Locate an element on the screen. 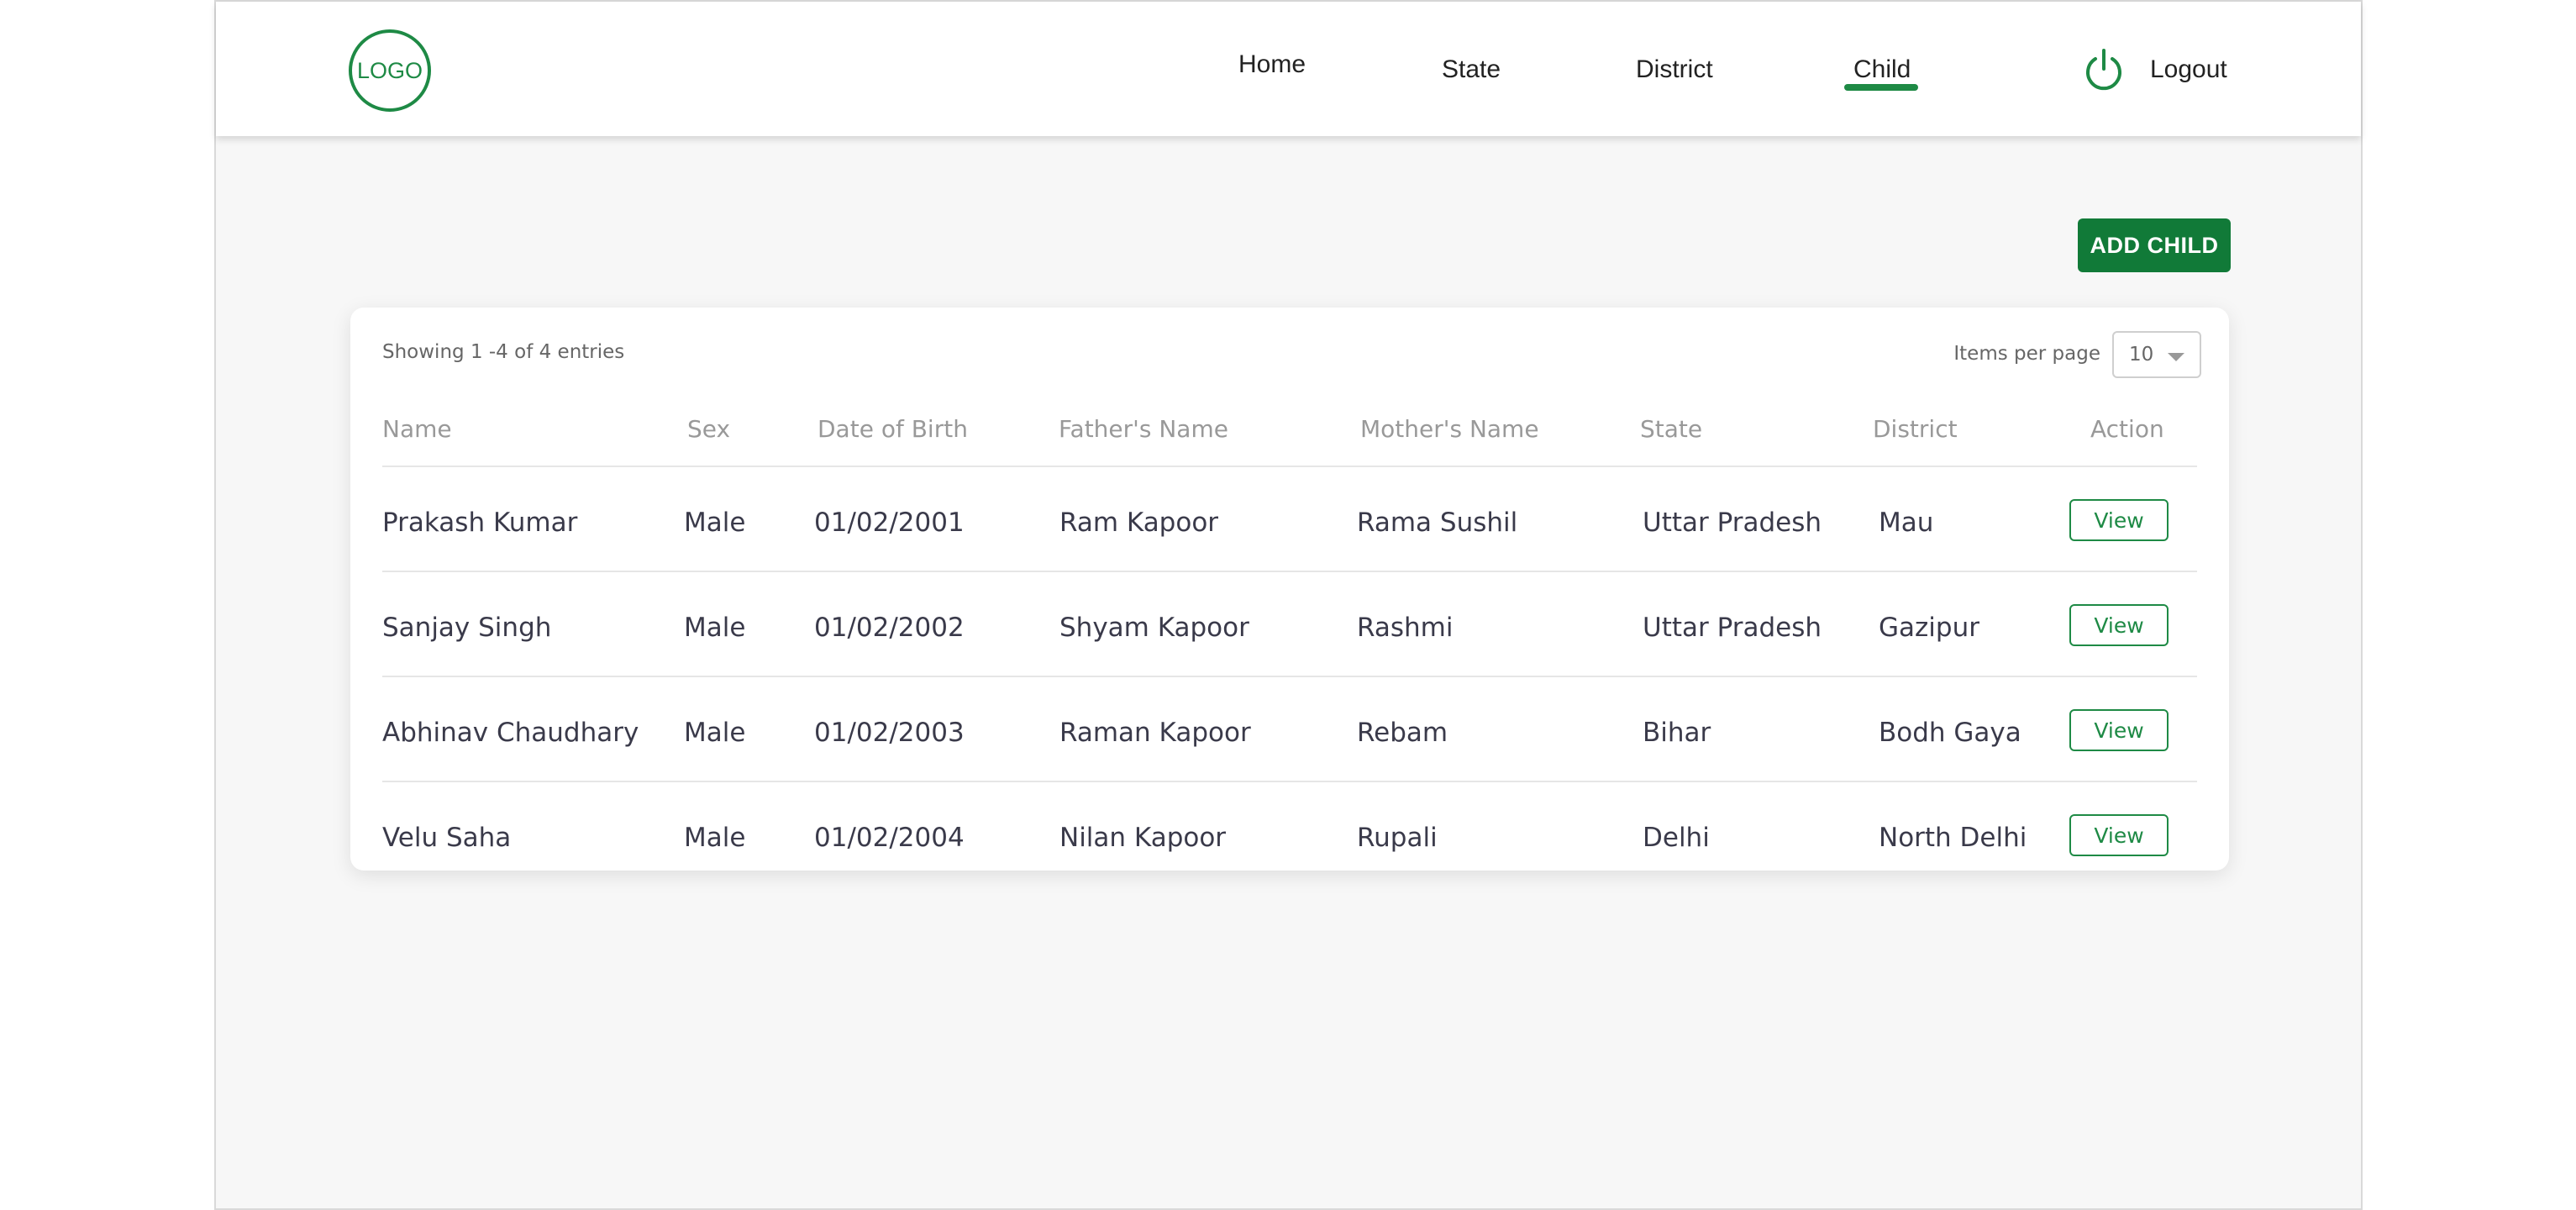 Image resolution: width=2576 pixels, height=1210 pixels. power-icon is located at coordinates (2104, 70).